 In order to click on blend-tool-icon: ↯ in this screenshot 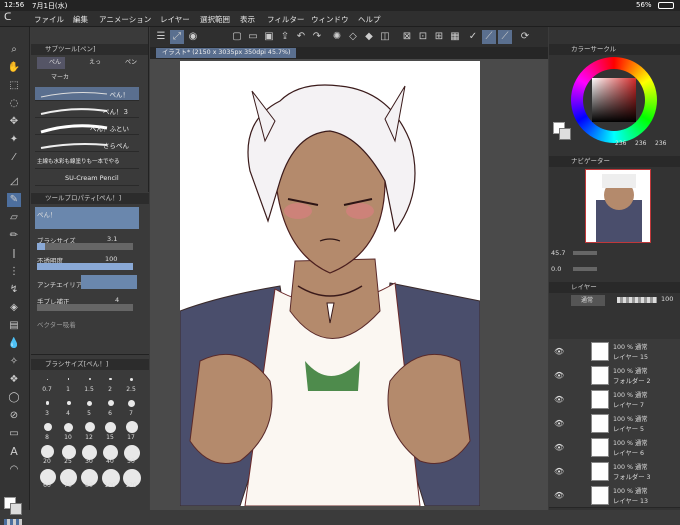, I will do `click(14, 290)`.